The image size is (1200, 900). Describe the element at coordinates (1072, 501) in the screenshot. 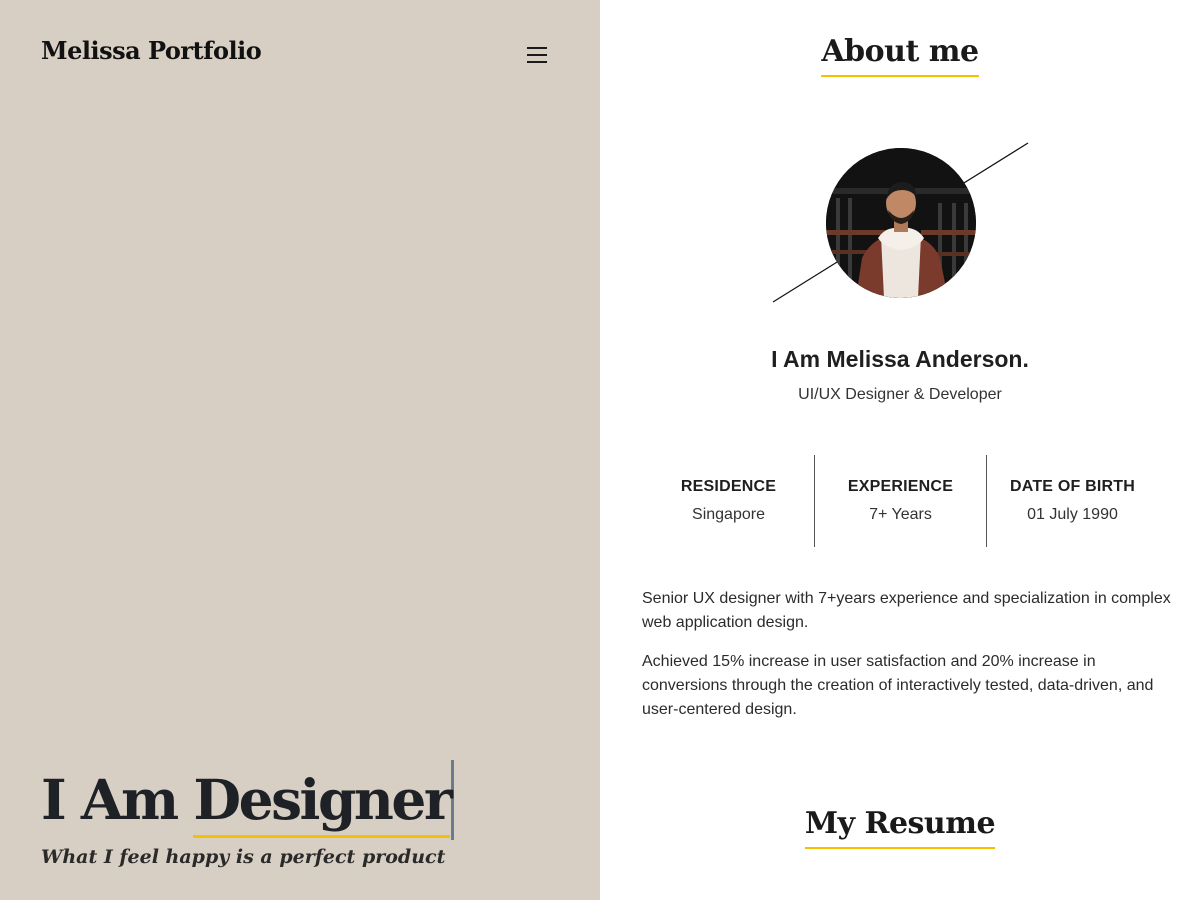

I see `stat-date-of-birth: DATE OF BIRTH 01 July 1990` at that location.